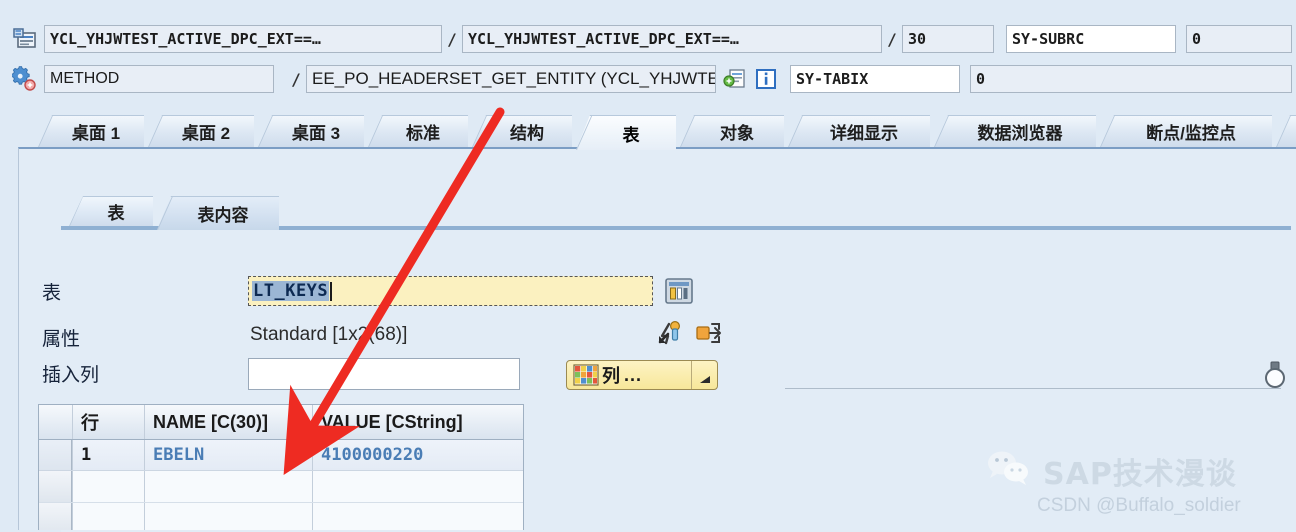 This screenshot has width=1296, height=532. What do you see at coordinates (384, 374) in the screenshot?
I see `insert-column-input` at bounding box center [384, 374].